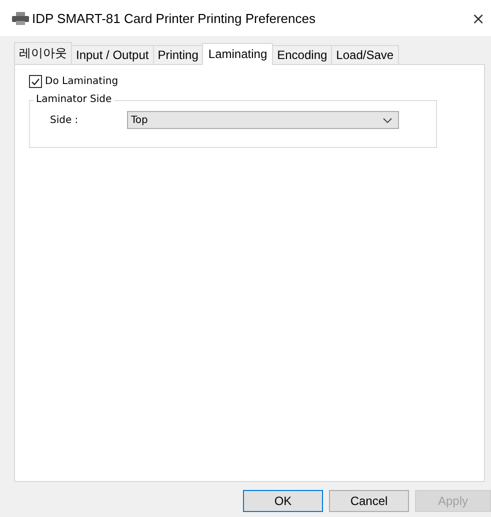  Describe the element at coordinates (302, 54) in the screenshot. I see `tab: Encoding` at that location.